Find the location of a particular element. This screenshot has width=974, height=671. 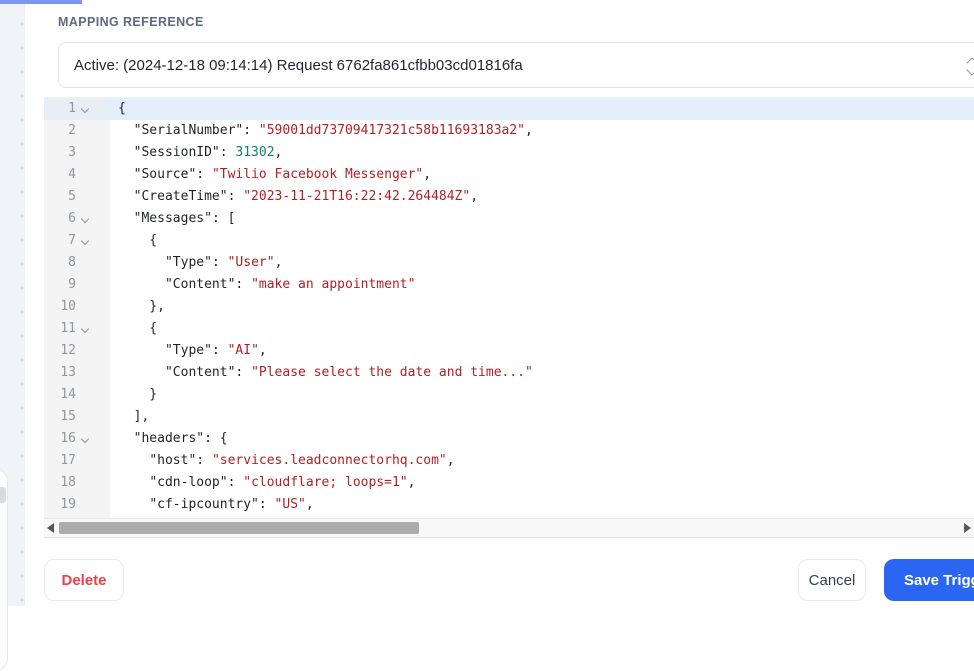

code-line: 3 "SessionID": 31302, is located at coordinates (509, 153).